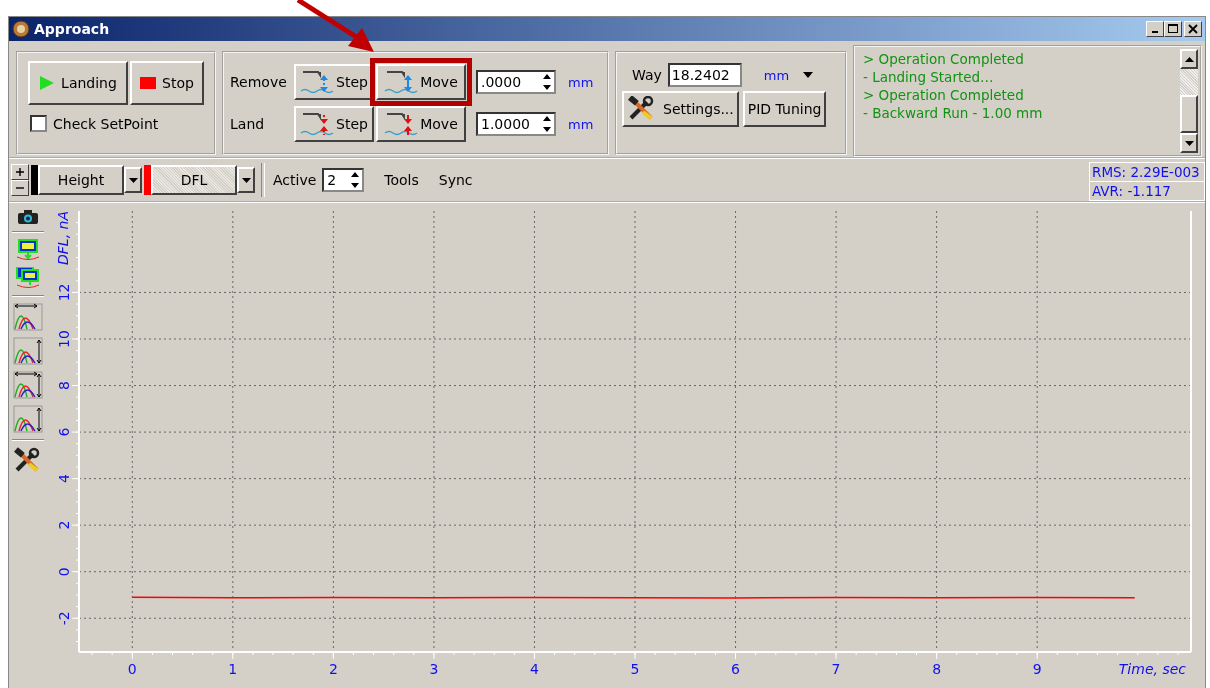  Describe the element at coordinates (836, 669) in the screenshot. I see `x-tick-label: 7` at that location.